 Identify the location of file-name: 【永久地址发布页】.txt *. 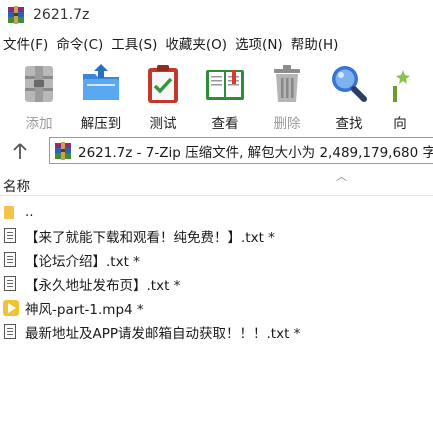
(103, 286).